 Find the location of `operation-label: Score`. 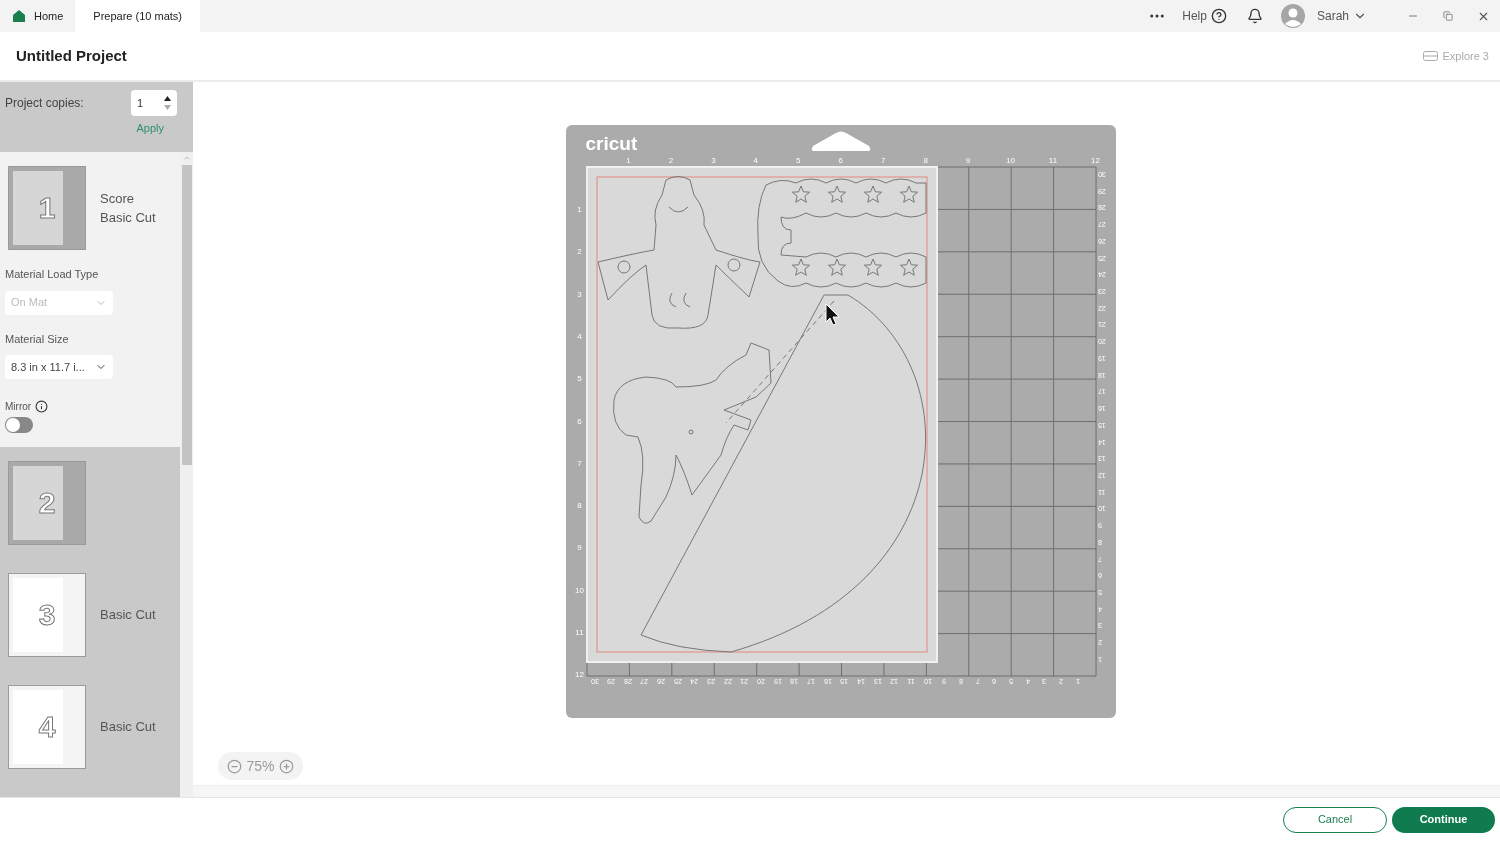

operation-label: Score is located at coordinates (117, 198).